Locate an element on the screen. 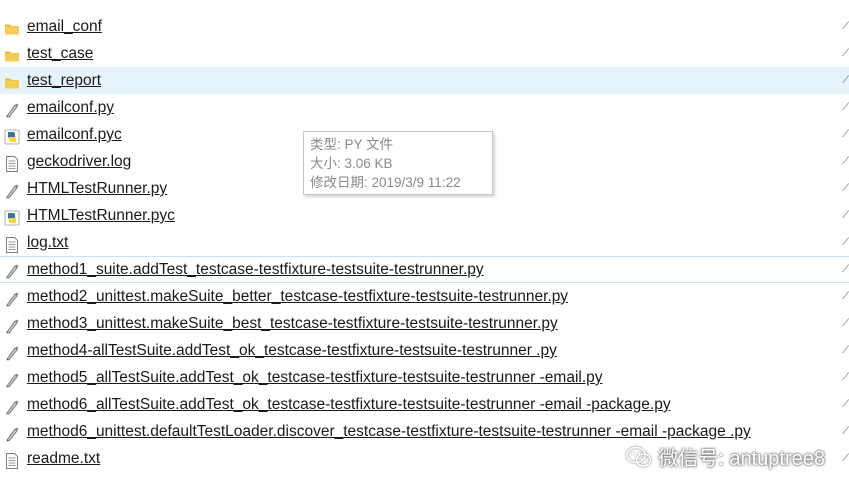 Image resolution: width=849 pixels, height=497 pixels. file-name: geckodriver.log is located at coordinates (79, 161).